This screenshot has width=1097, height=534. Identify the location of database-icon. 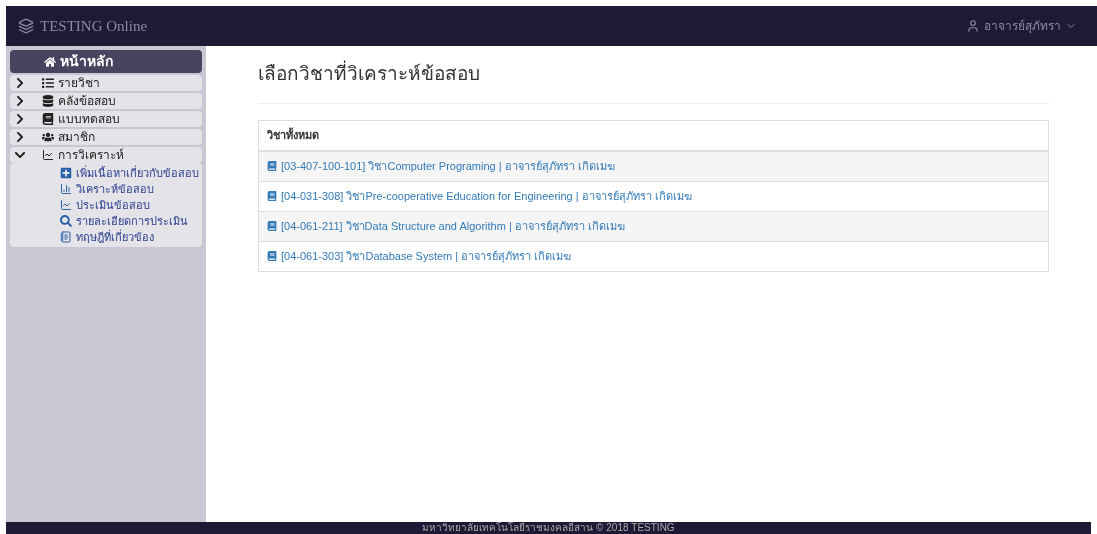
(48, 101).